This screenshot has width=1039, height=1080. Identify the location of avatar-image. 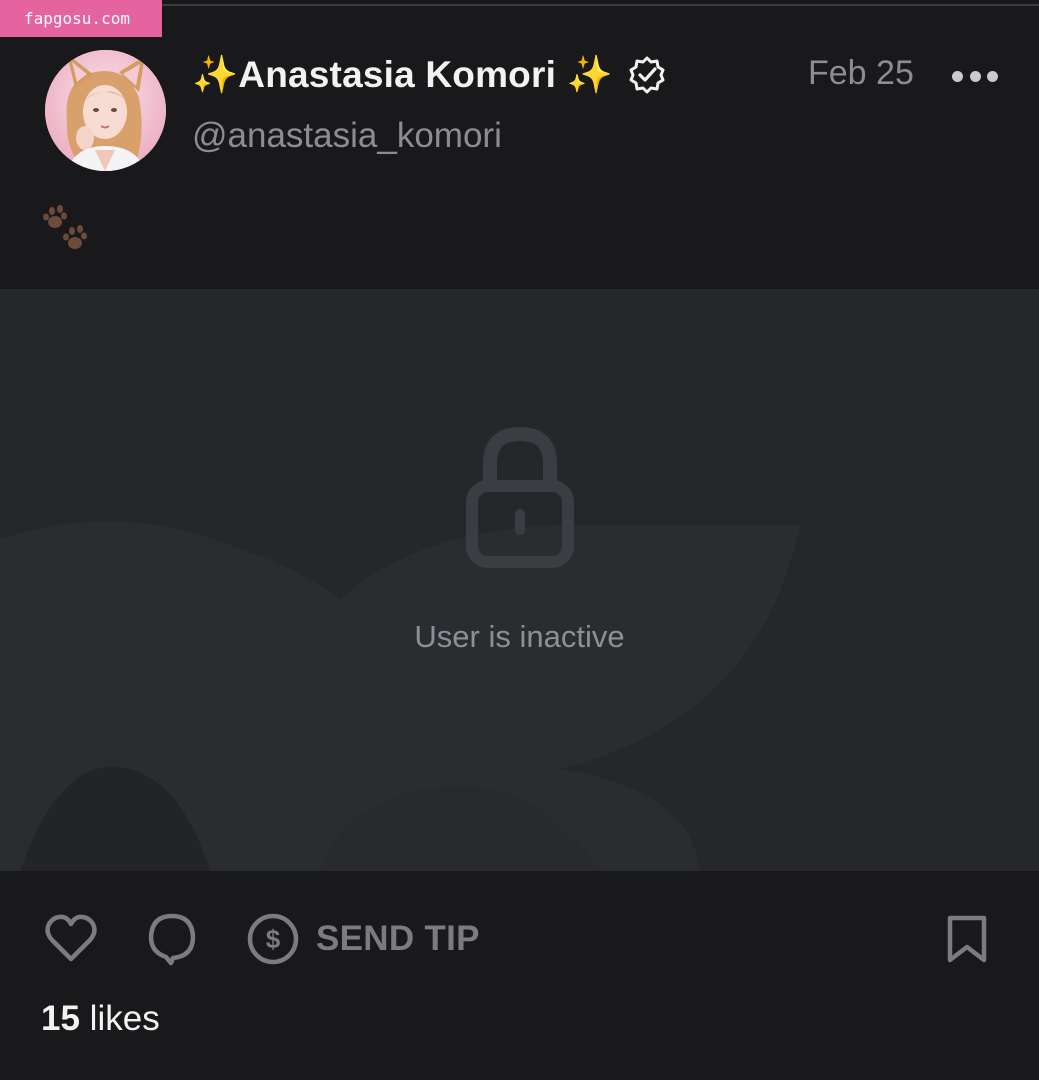
(105, 110).